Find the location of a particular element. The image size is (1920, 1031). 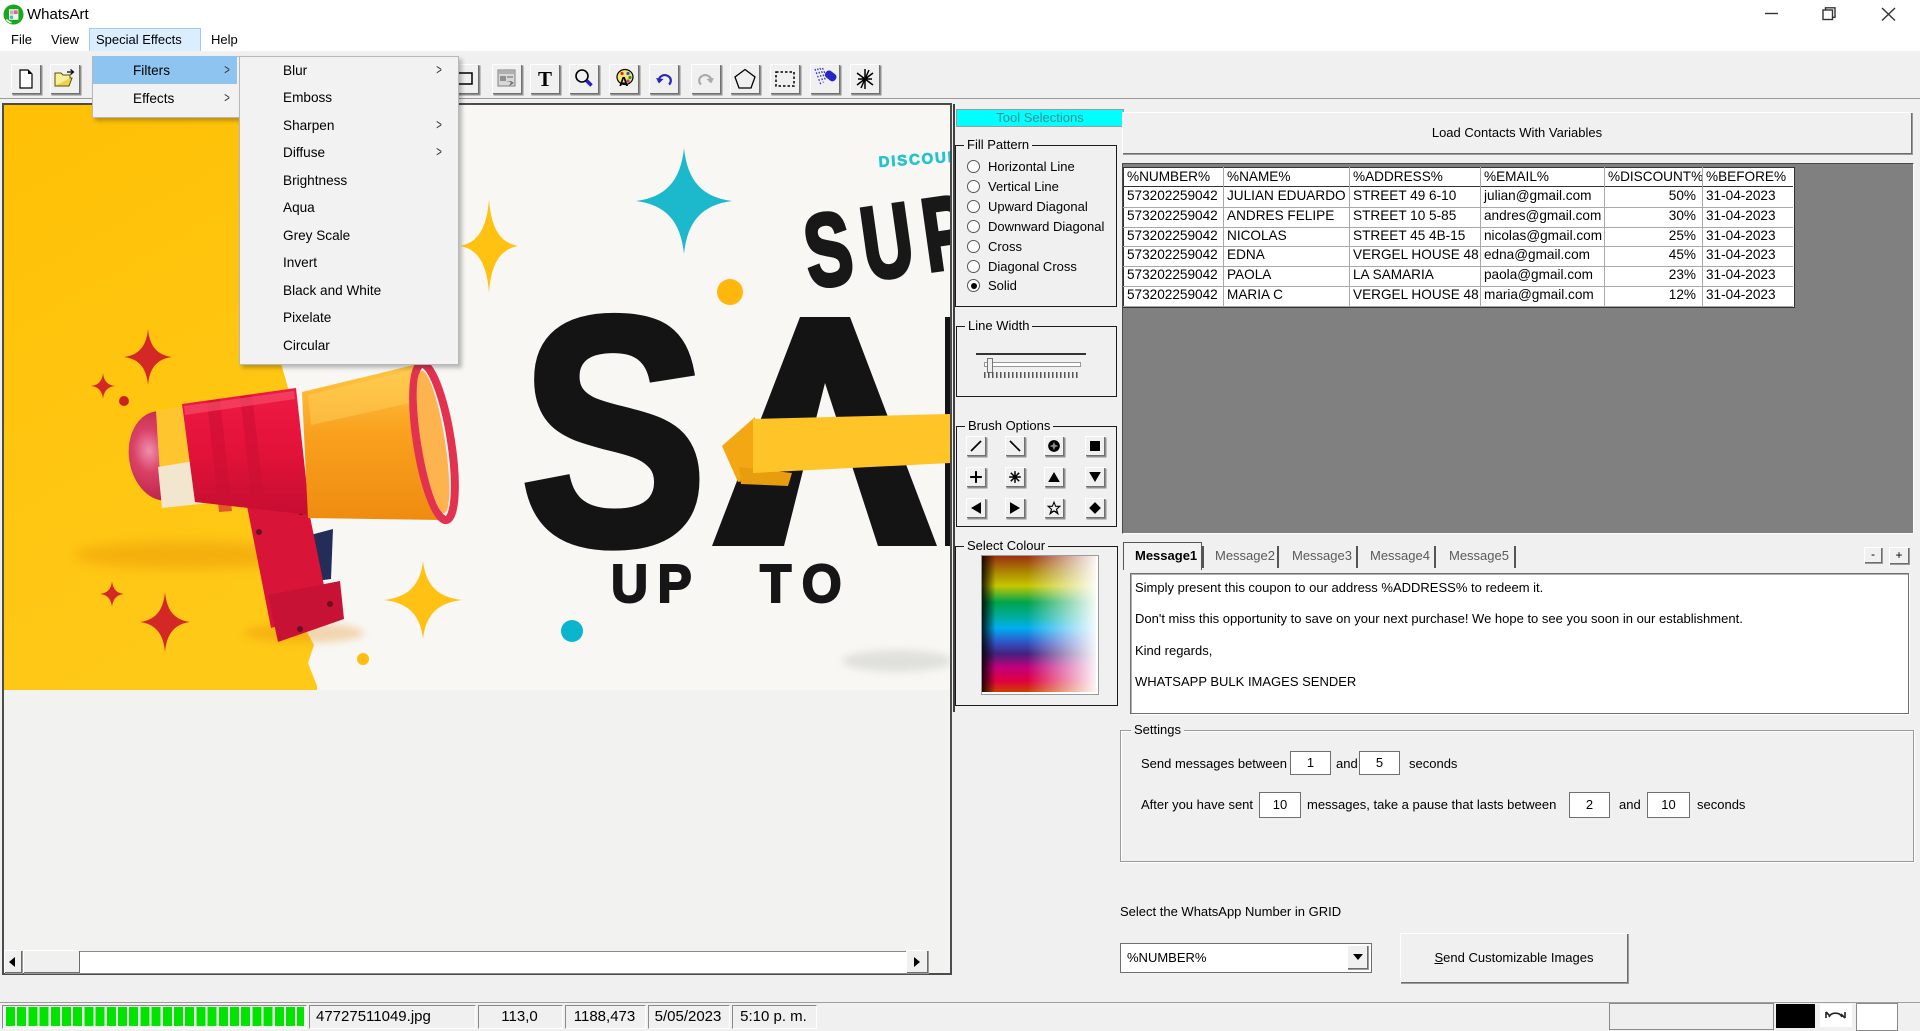

svg-text: UP is located at coordinates (656, 584).